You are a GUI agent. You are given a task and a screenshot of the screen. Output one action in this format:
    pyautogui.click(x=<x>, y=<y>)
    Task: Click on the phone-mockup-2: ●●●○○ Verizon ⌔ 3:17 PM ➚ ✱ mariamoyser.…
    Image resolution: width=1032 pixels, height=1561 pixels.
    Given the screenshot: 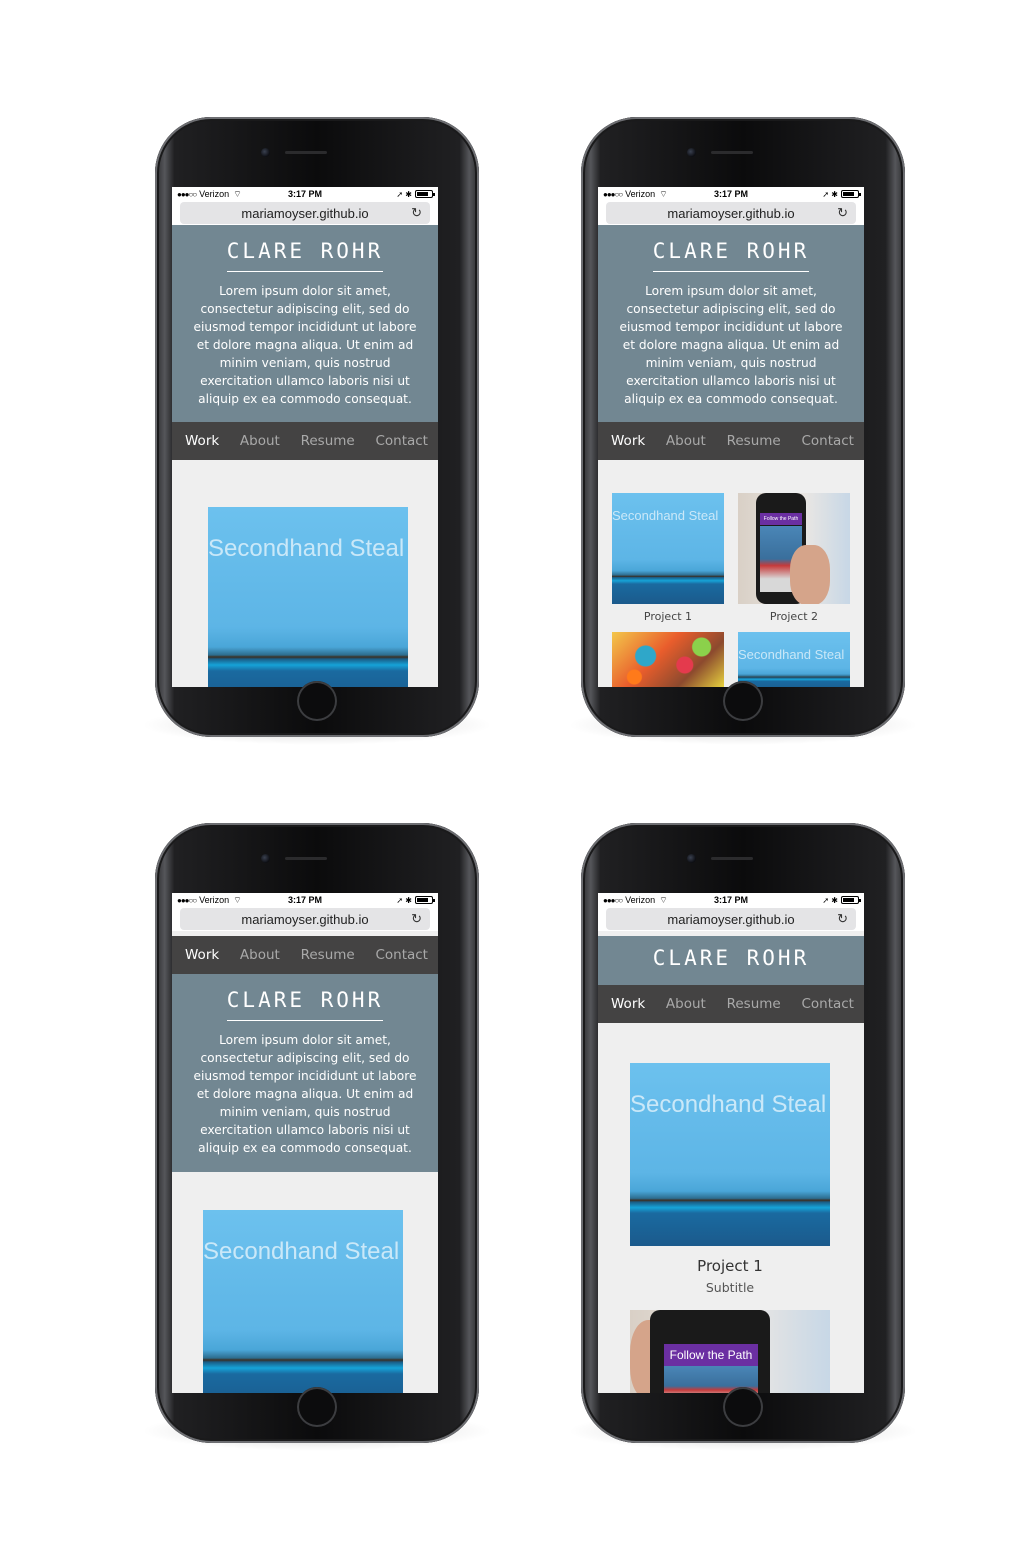 What is the action you would take?
    pyautogui.click(x=743, y=431)
    